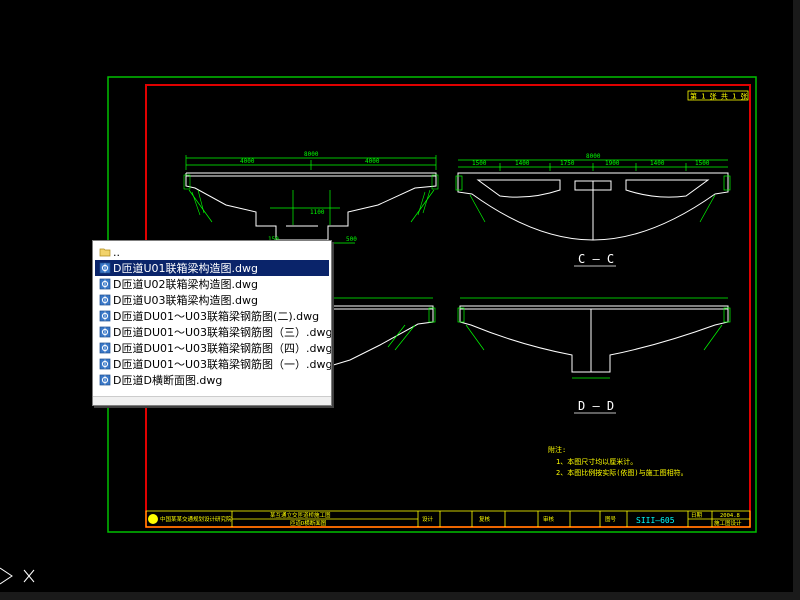 The width and height of the screenshot is (800, 600). I want to click on file-list-item: D匝道D横断面图.dwg, so click(212, 380).